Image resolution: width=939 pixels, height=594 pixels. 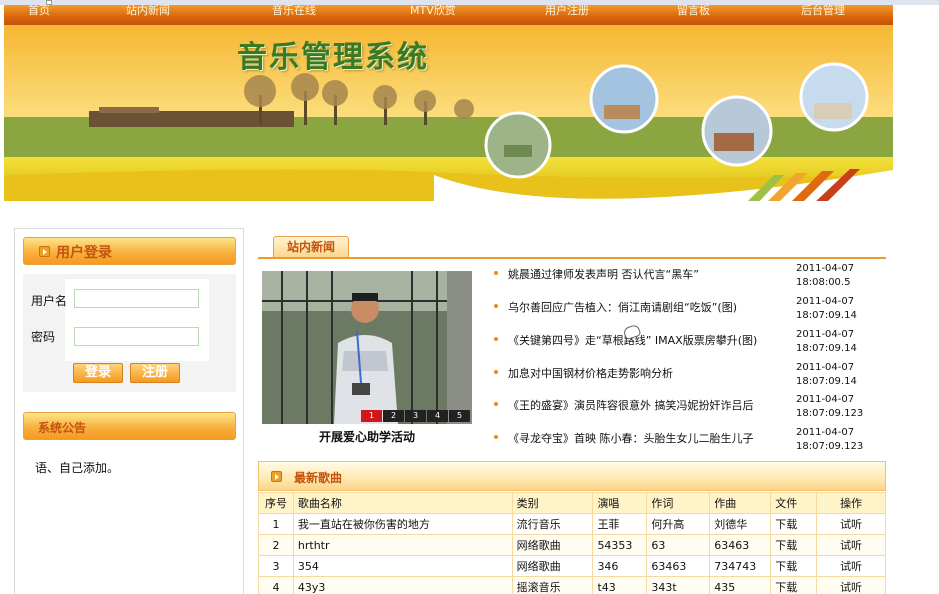 I want to click on password-label: 密码, so click(x=43, y=337).